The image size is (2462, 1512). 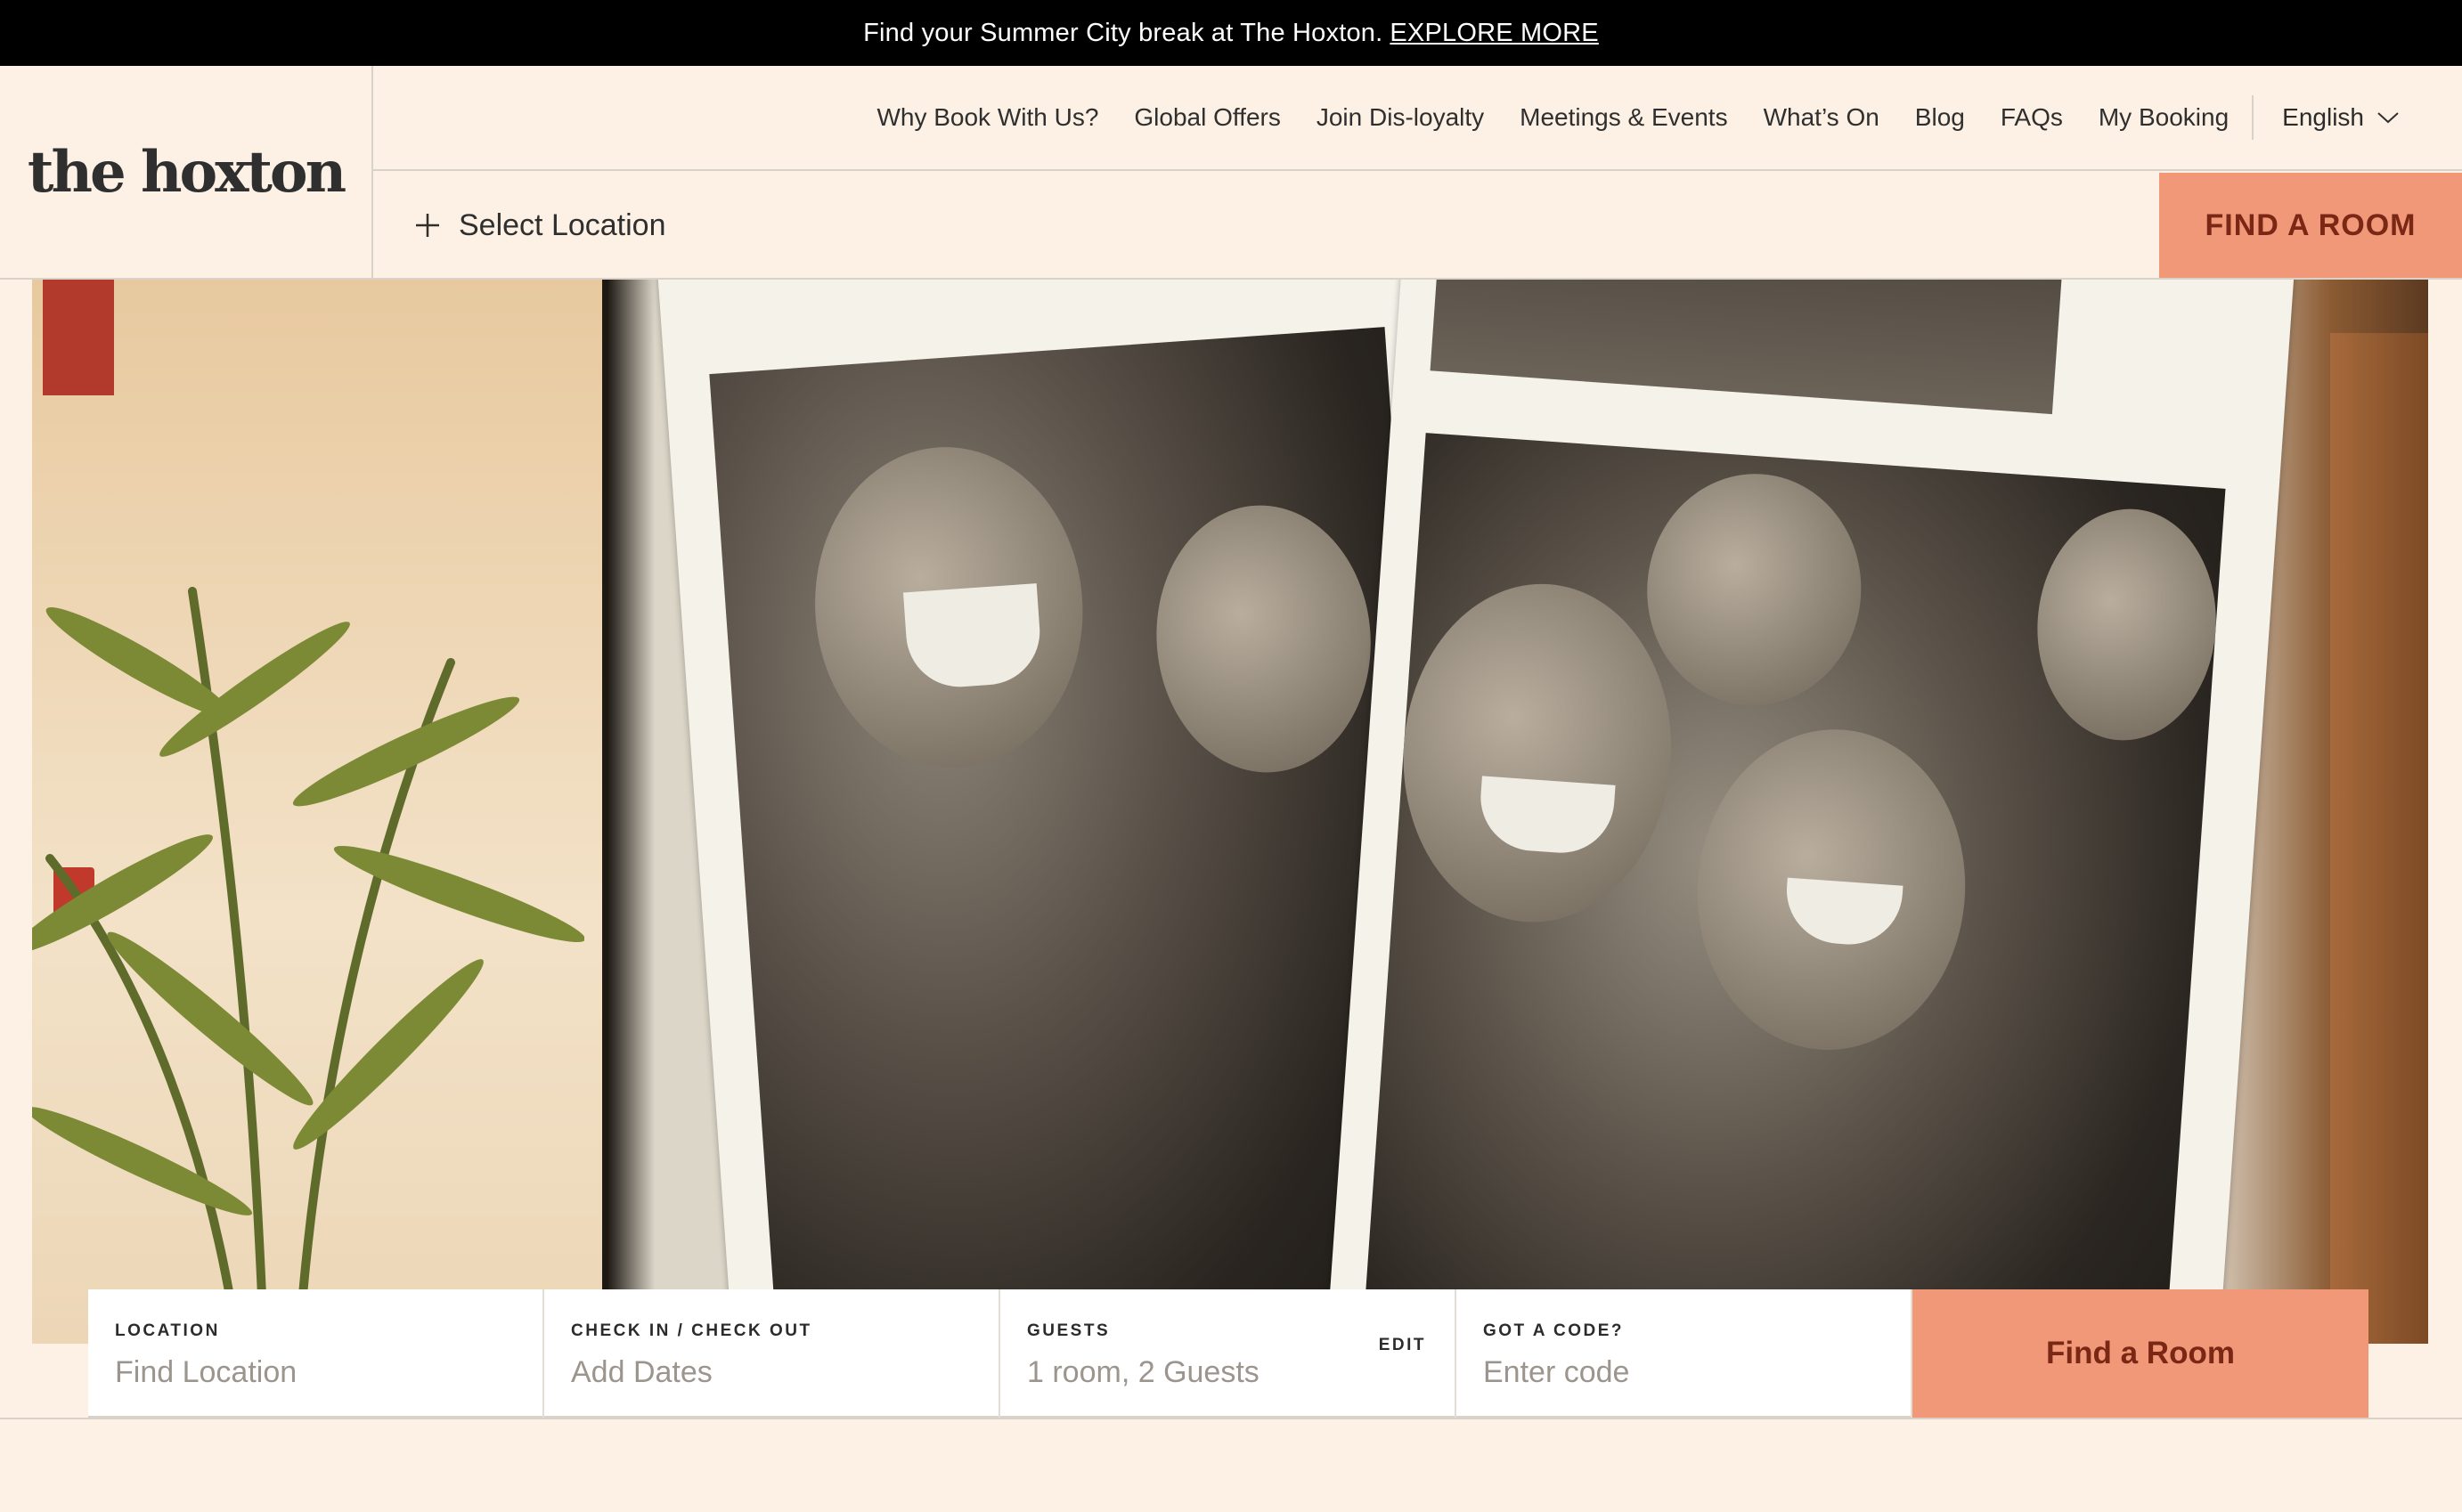 I want to click on promo-code-input: Enter code, so click(x=1684, y=1372).